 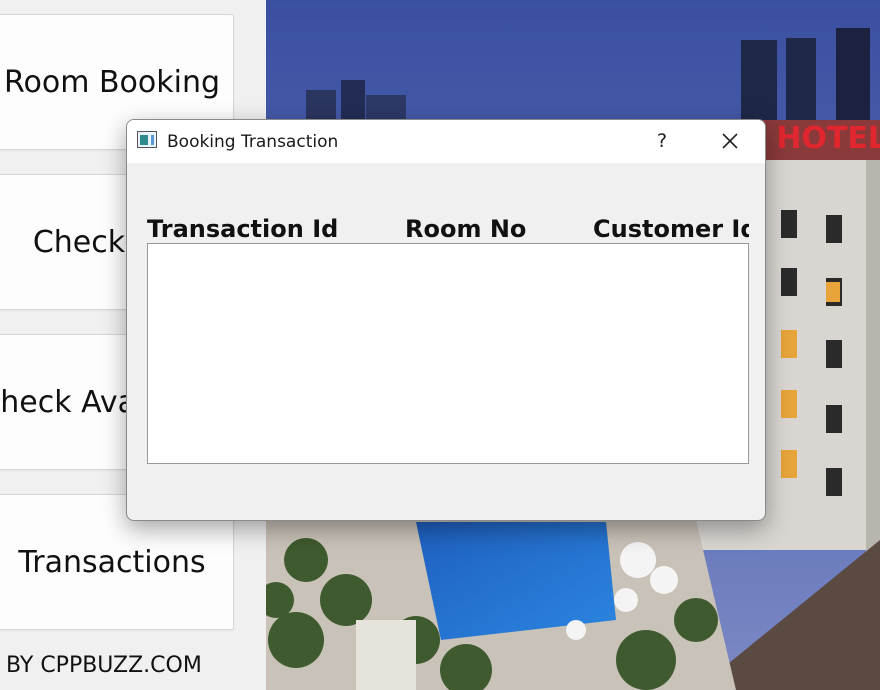 What do you see at coordinates (438, 185) in the screenshot?
I see `table-header-row: Transaction Id Room No Customer Id` at bounding box center [438, 185].